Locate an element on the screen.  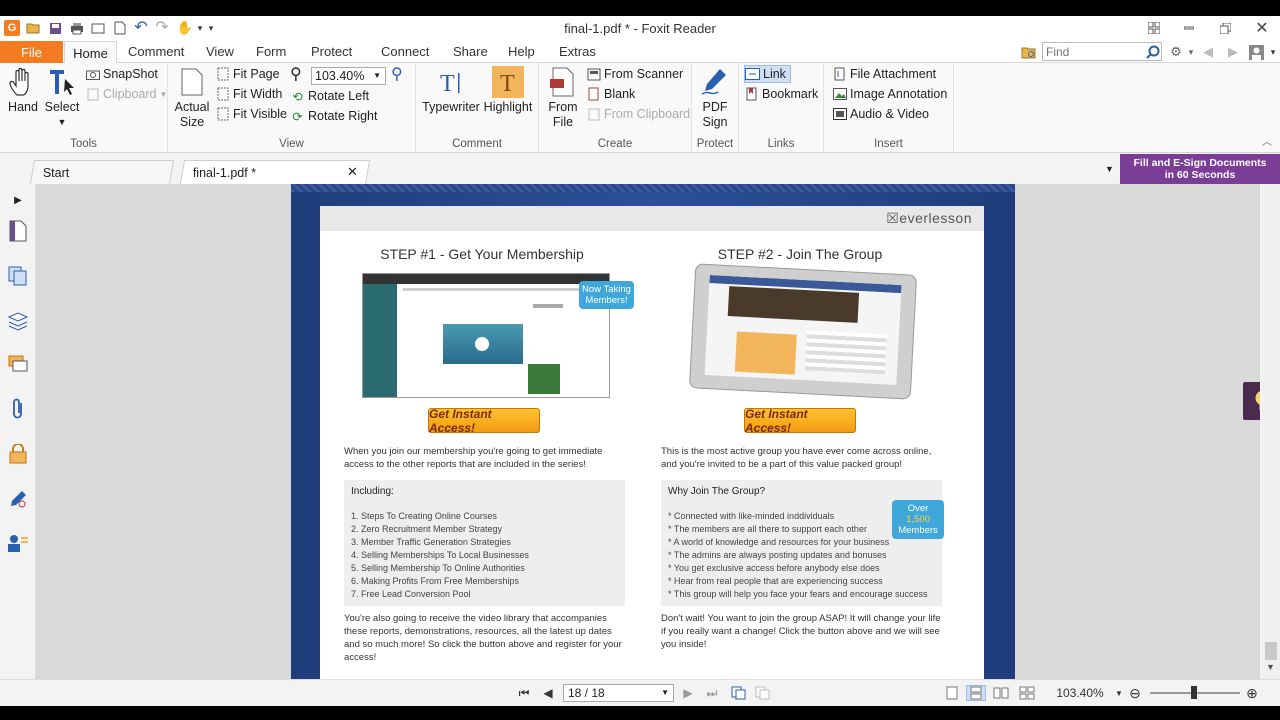
next-page-icon: ▶ is located at coordinates (688, 693).